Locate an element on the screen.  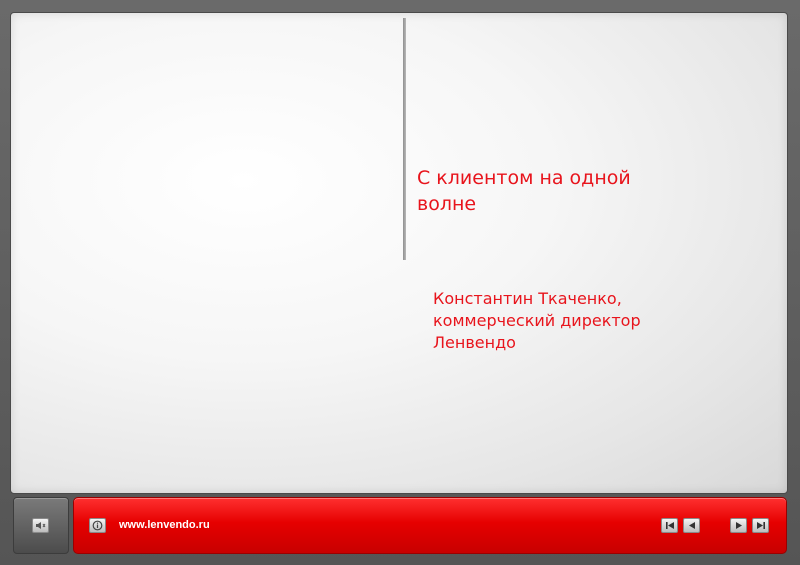
last-slide-button is located at coordinates (760, 525).